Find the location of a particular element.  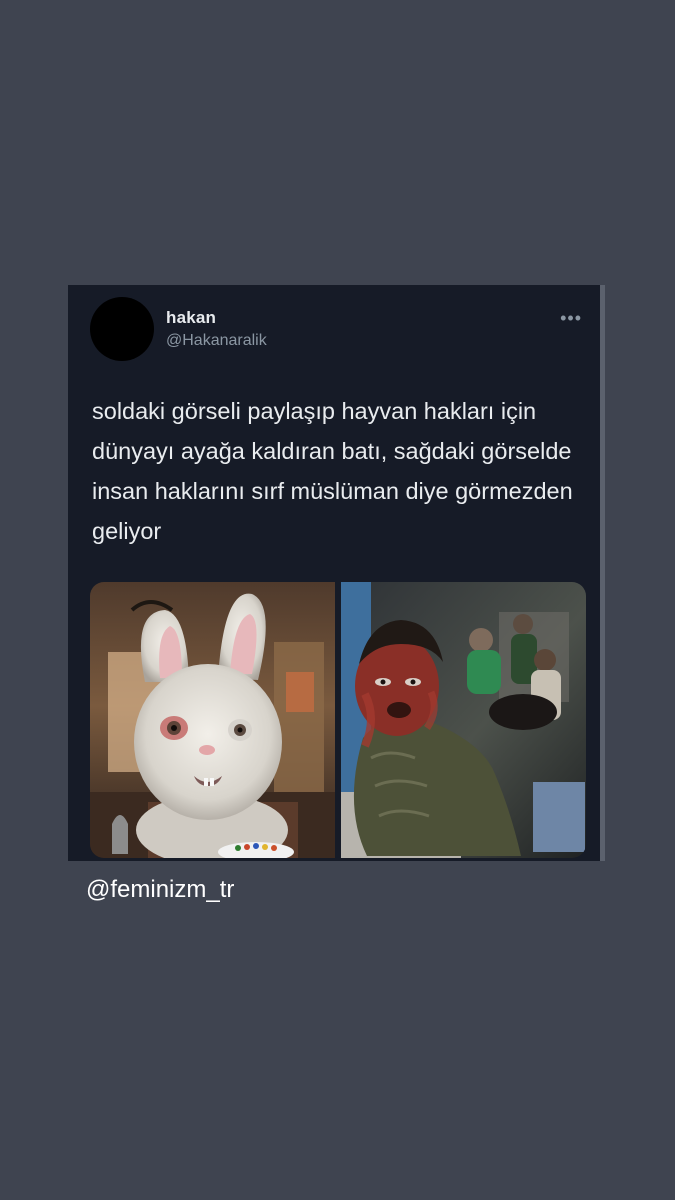

rabbit-puppet-illustration is located at coordinates (212, 720).